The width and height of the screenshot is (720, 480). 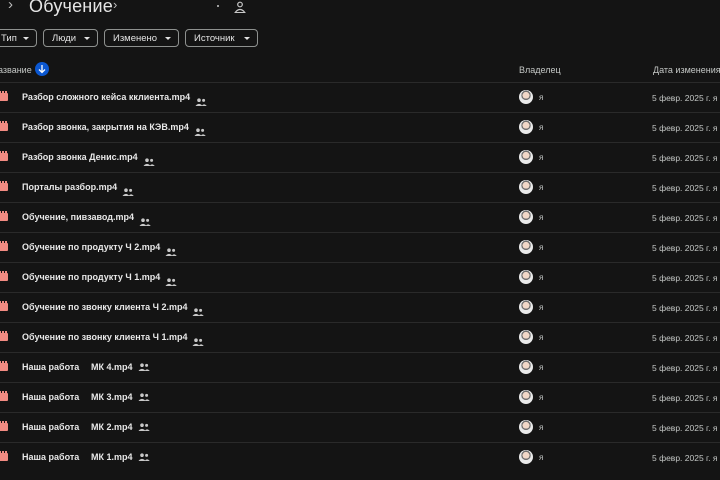 What do you see at coordinates (135, 38) in the screenshot?
I see `filter-modified-label: Изменено` at bounding box center [135, 38].